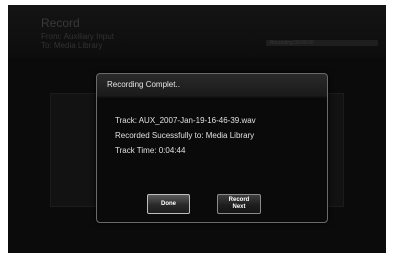 This screenshot has height=258, width=394. What do you see at coordinates (60, 23) in the screenshot?
I see `screen-title: Record` at bounding box center [60, 23].